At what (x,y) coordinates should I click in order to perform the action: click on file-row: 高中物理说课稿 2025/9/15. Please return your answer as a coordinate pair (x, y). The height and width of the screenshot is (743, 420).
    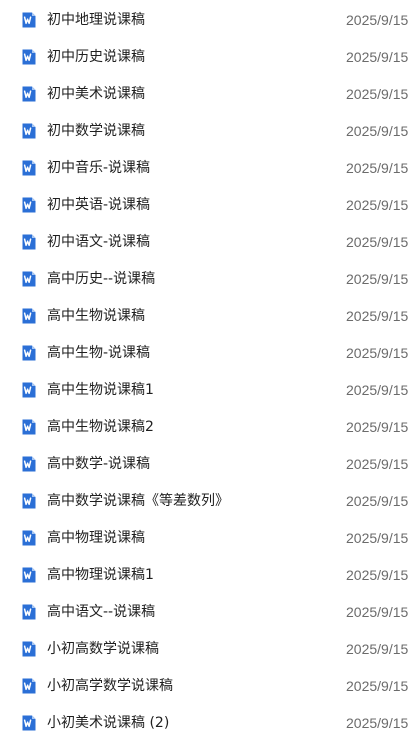
    Looking at the image, I should click on (210, 536).